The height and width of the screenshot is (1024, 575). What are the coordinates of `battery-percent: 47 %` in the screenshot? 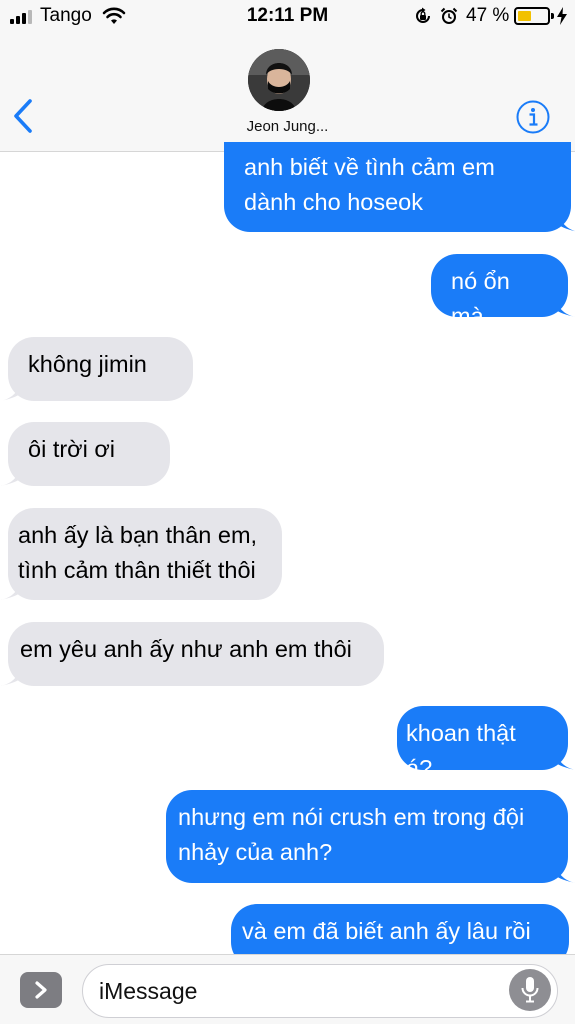 It's located at (488, 15).